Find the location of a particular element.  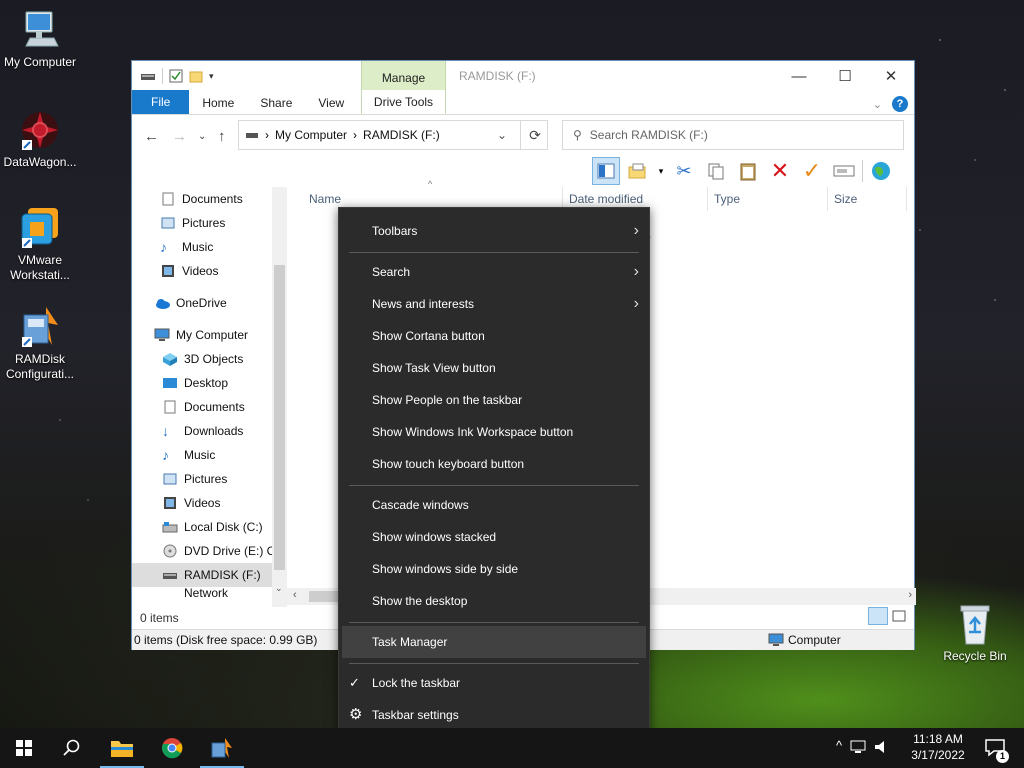

details-view-icon is located at coordinates (878, 616).